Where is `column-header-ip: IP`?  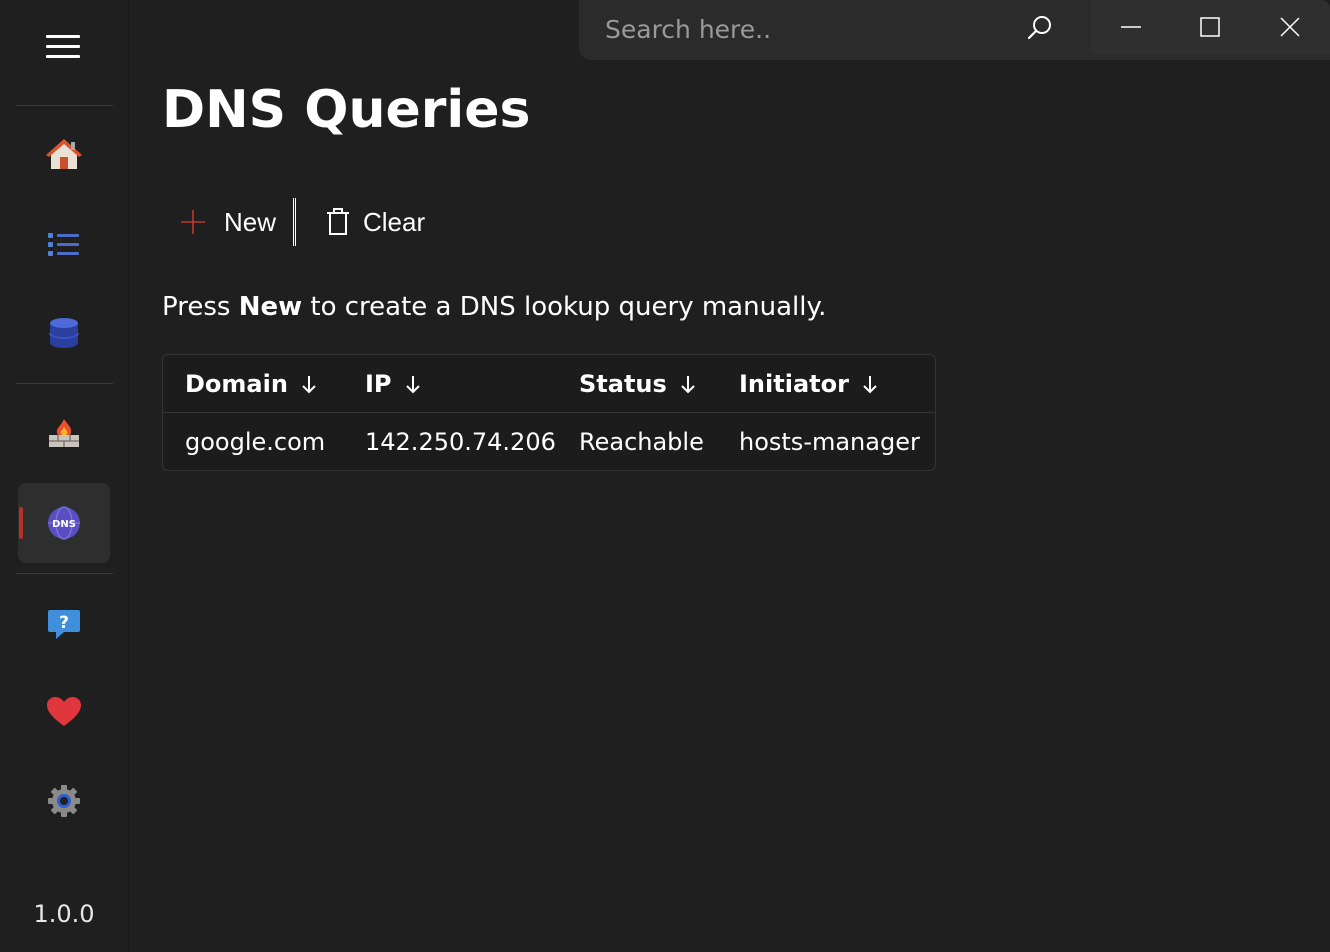
column-header-ip: IP is located at coordinates (393, 383).